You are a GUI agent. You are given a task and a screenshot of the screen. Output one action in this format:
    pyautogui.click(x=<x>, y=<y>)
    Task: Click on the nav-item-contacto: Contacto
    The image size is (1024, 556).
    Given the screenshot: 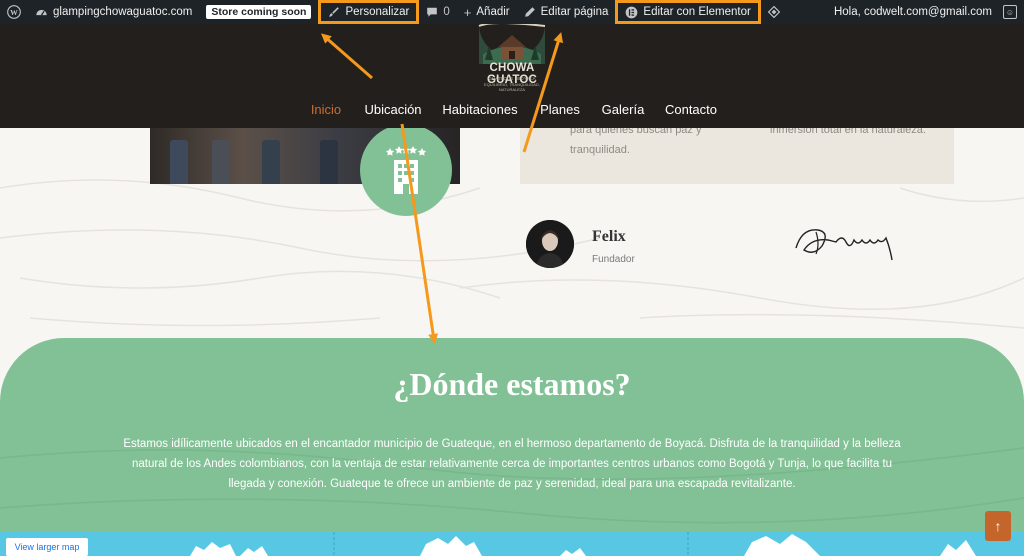 What is the action you would take?
    pyautogui.click(x=691, y=109)
    